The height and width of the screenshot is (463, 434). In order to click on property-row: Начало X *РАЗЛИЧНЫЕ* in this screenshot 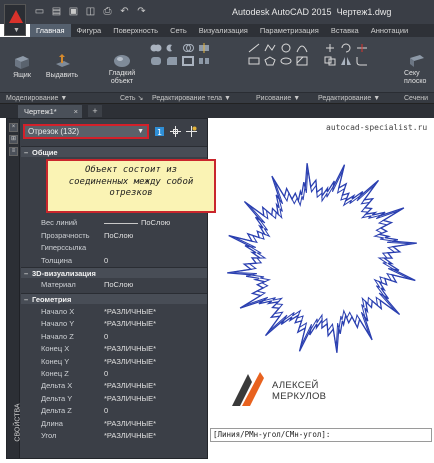, I will do `click(114, 312)`.